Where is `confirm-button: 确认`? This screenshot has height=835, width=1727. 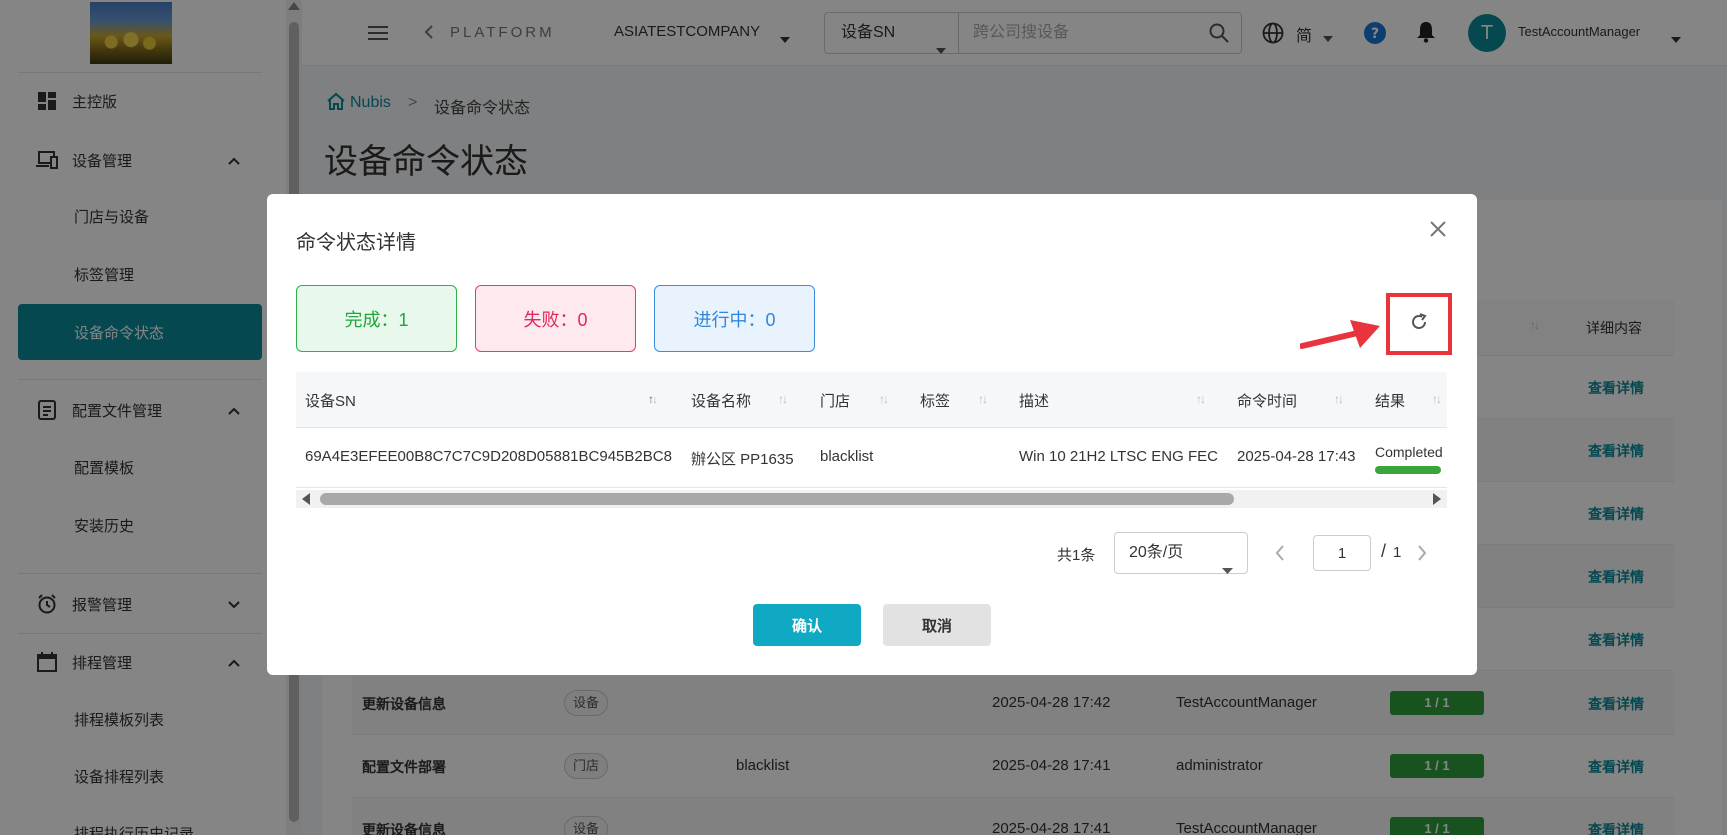 confirm-button: 确认 is located at coordinates (807, 625).